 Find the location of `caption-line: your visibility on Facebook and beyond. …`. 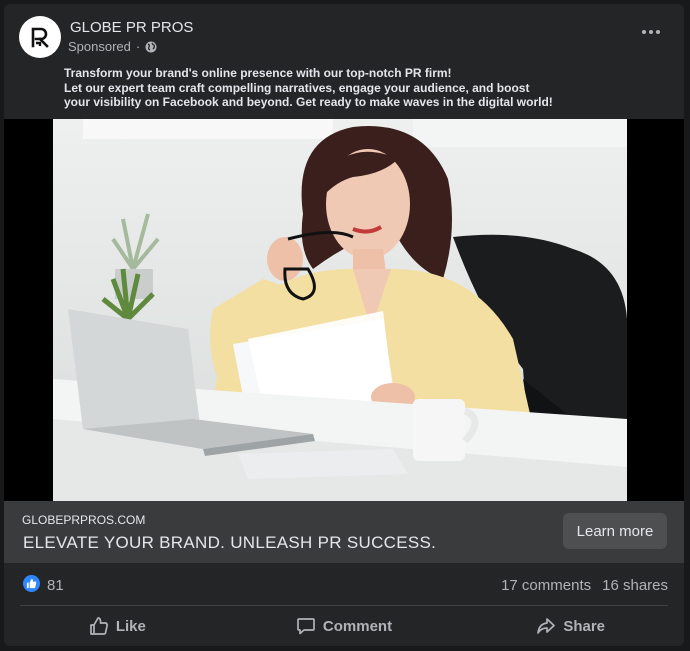

caption-line: your visibility on Facebook and beyond. … is located at coordinates (308, 102).